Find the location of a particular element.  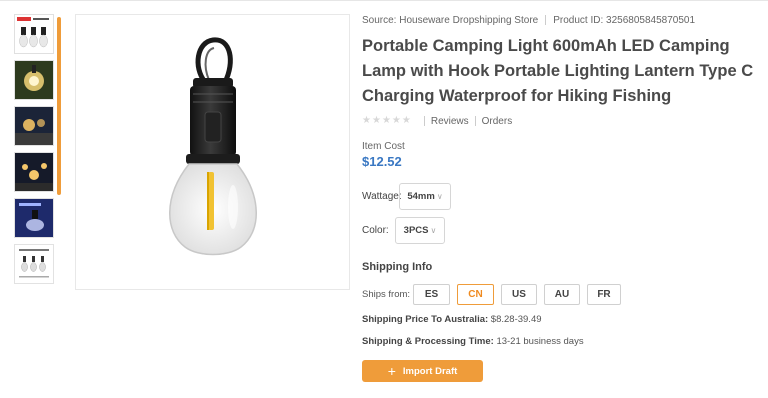

country-code: CN is located at coordinates (475, 294).